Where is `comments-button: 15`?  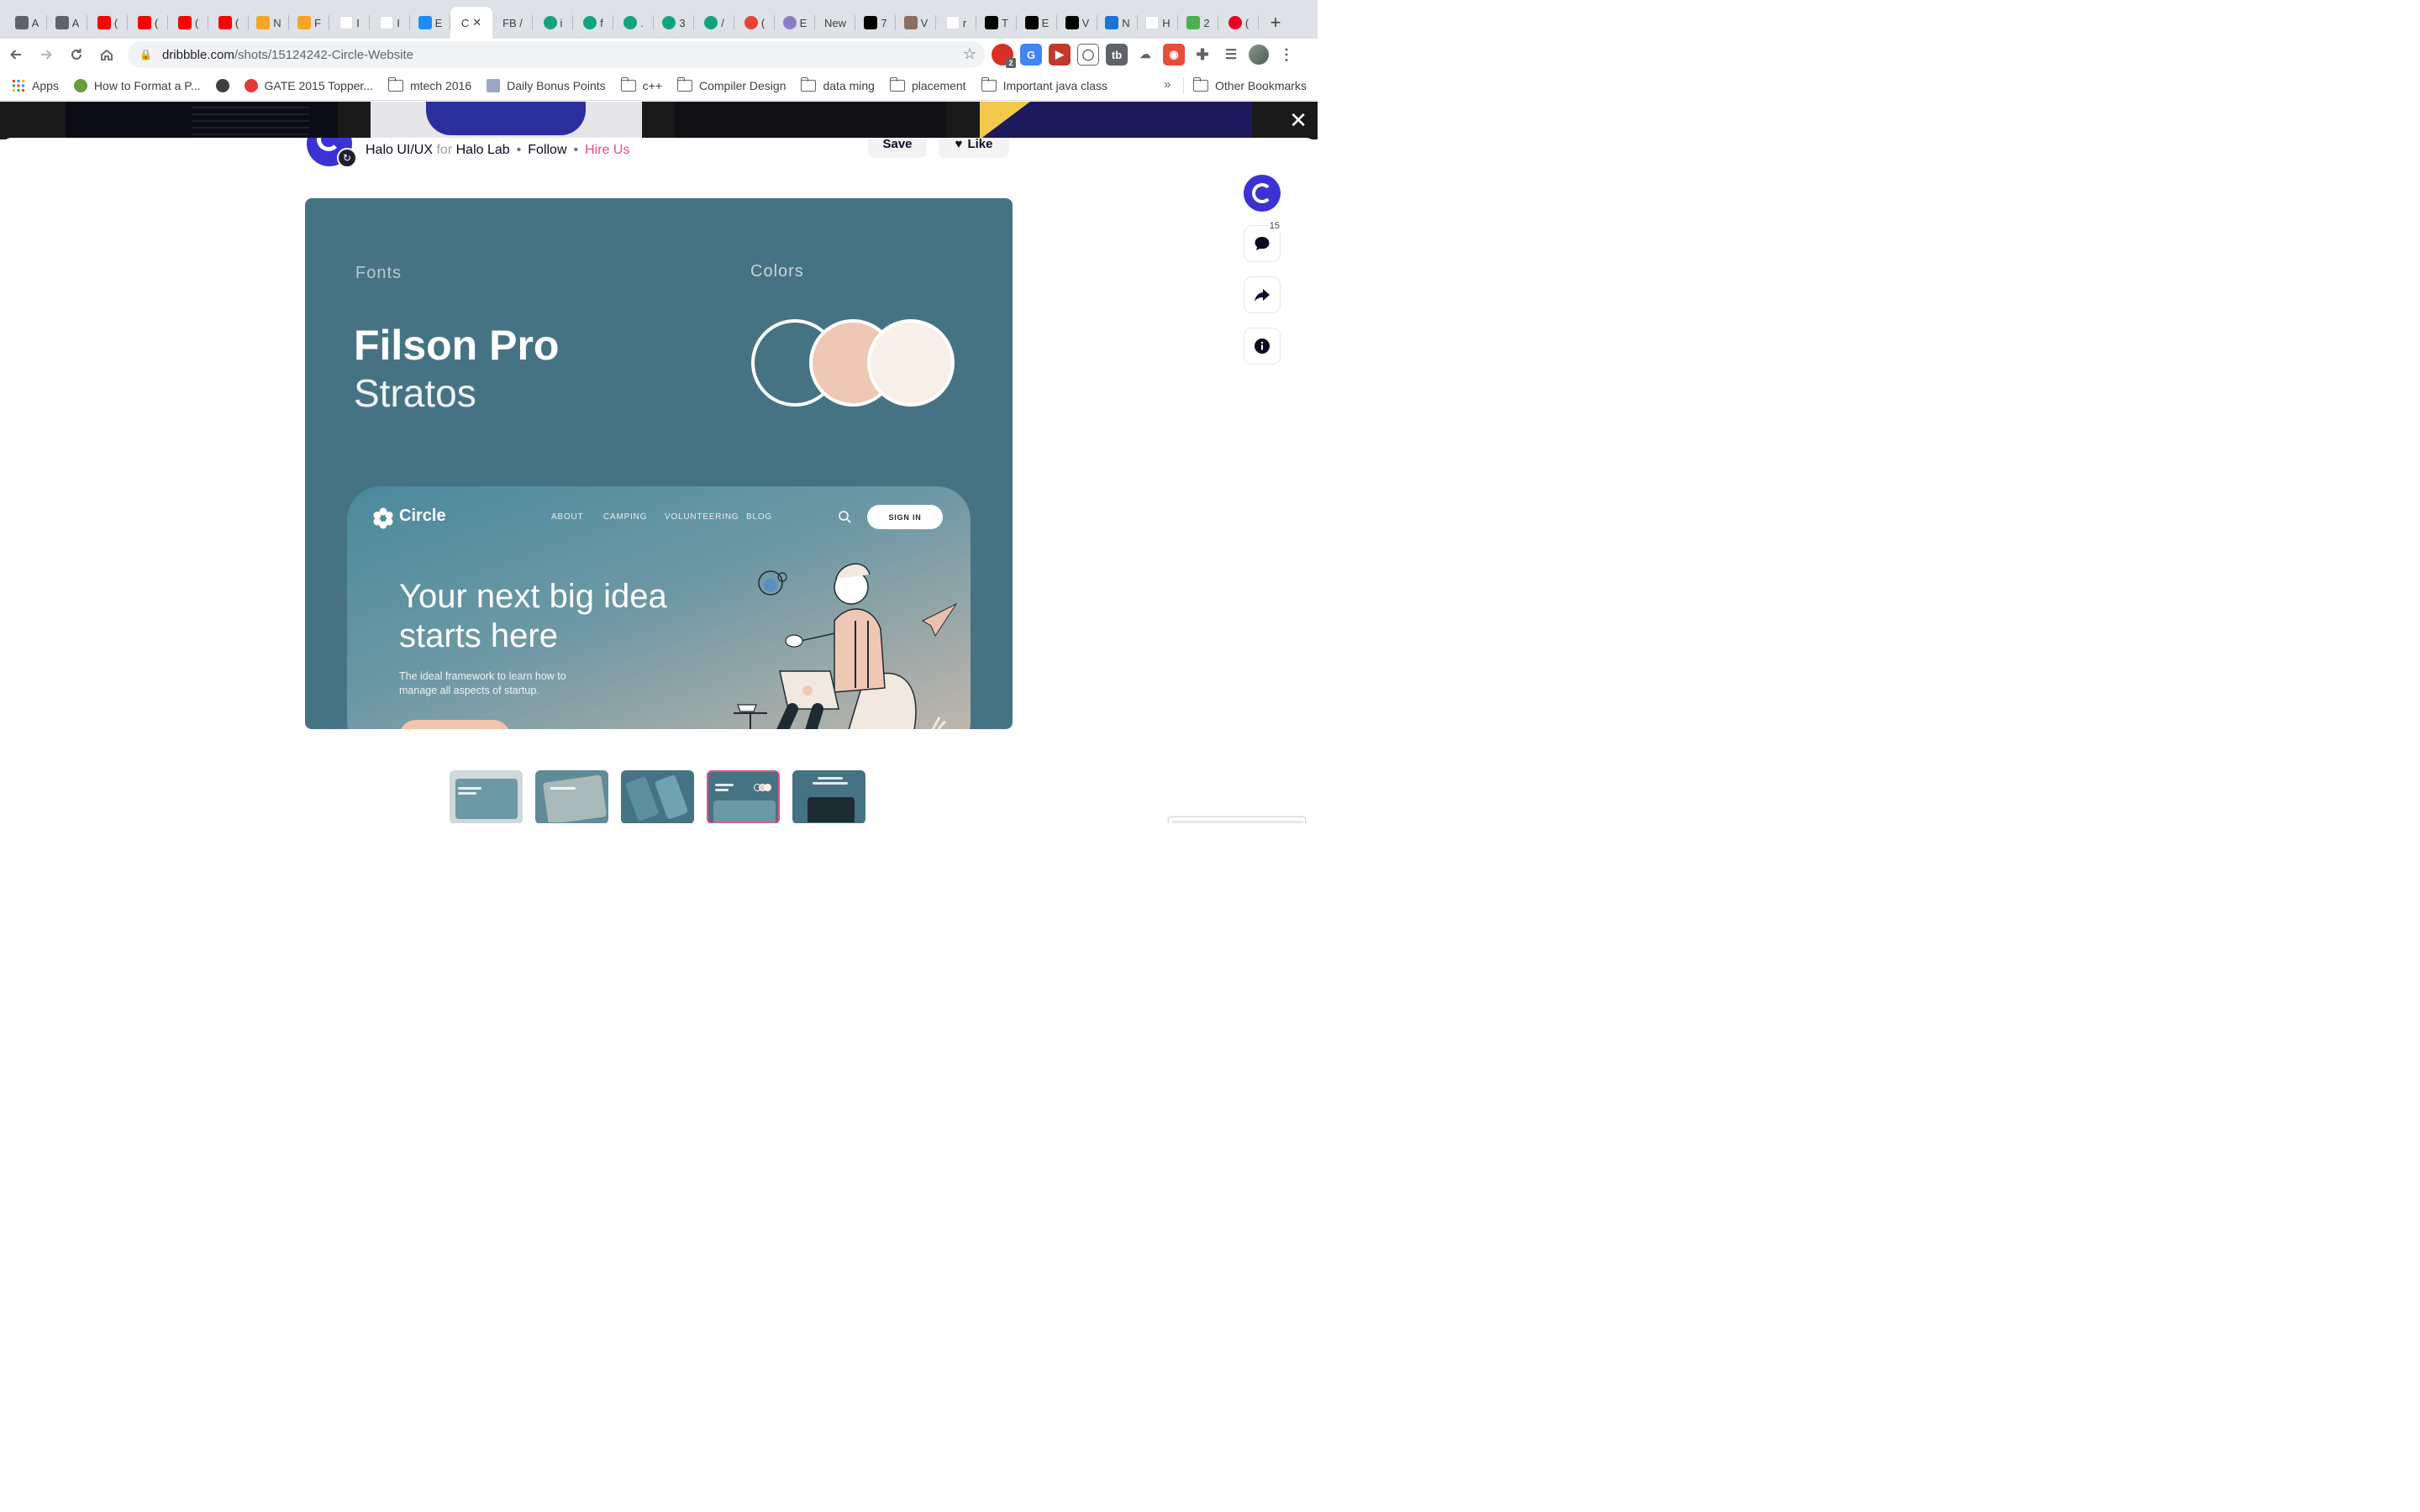 comments-button: 15 is located at coordinates (1262, 241).